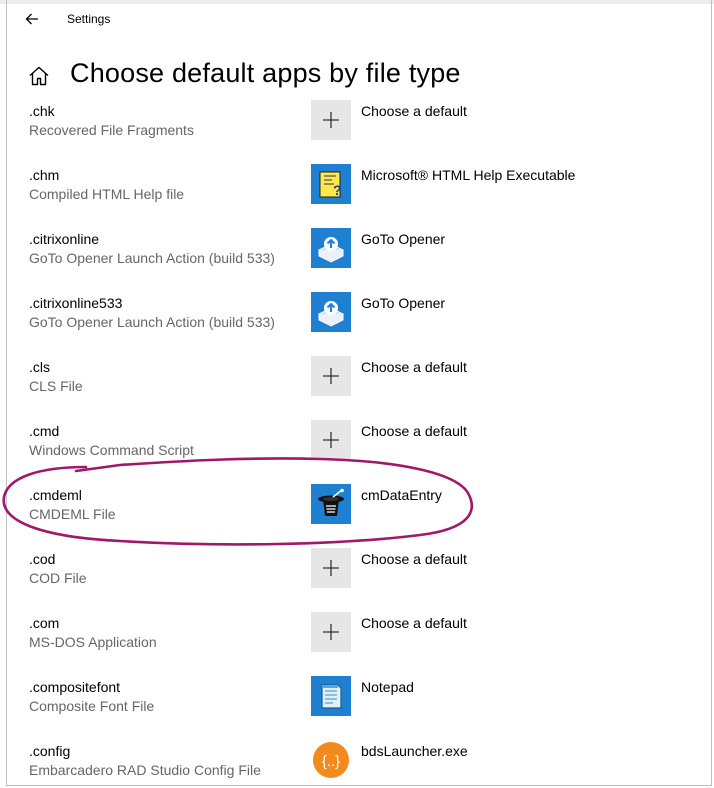  Describe the element at coordinates (331, 184) in the screenshot. I see `html-help-icon: ?` at that location.